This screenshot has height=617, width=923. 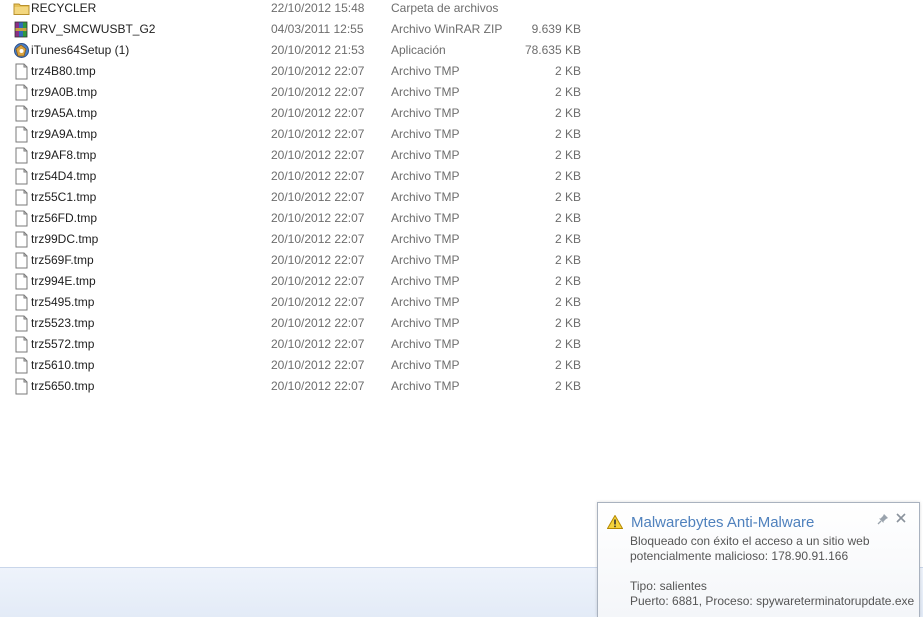 What do you see at coordinates (62, 302) in the screenshot?
I see `file-name: trz5495.tmp` at bounding box center [62, 302].